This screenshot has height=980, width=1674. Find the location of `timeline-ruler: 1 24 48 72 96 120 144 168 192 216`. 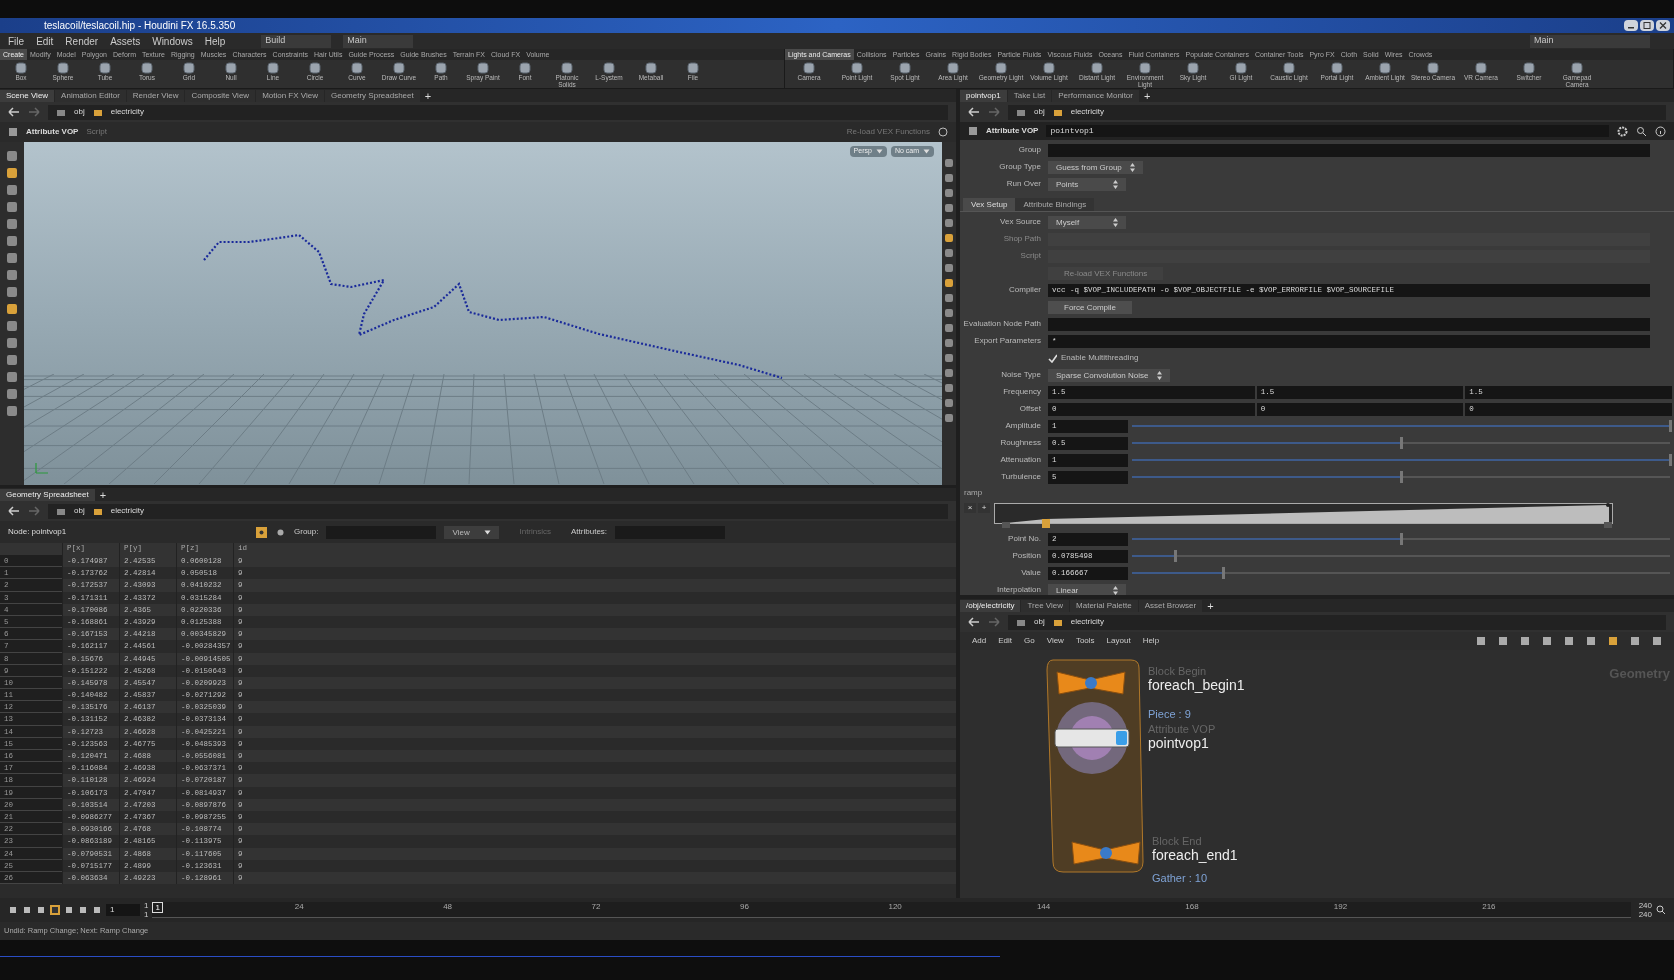

timeline-ruler: 1 24 48 72 96 120 144 168 192 216 is located at coordinates (891, 910).